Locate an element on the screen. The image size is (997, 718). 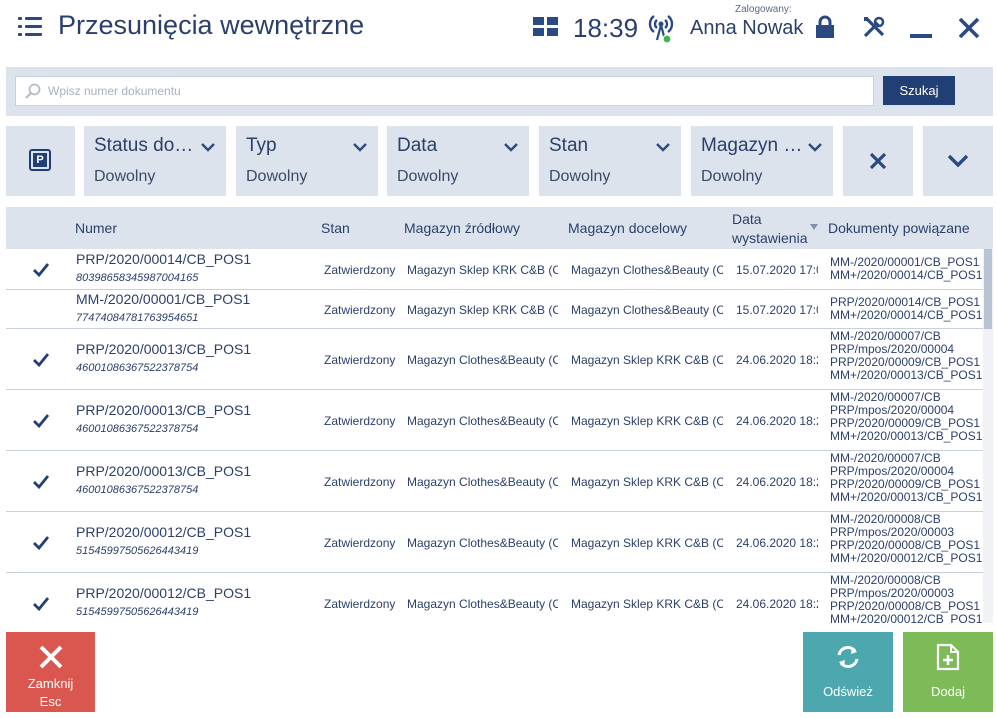
column-header-number: Numer is located at coordinates (96, 228).